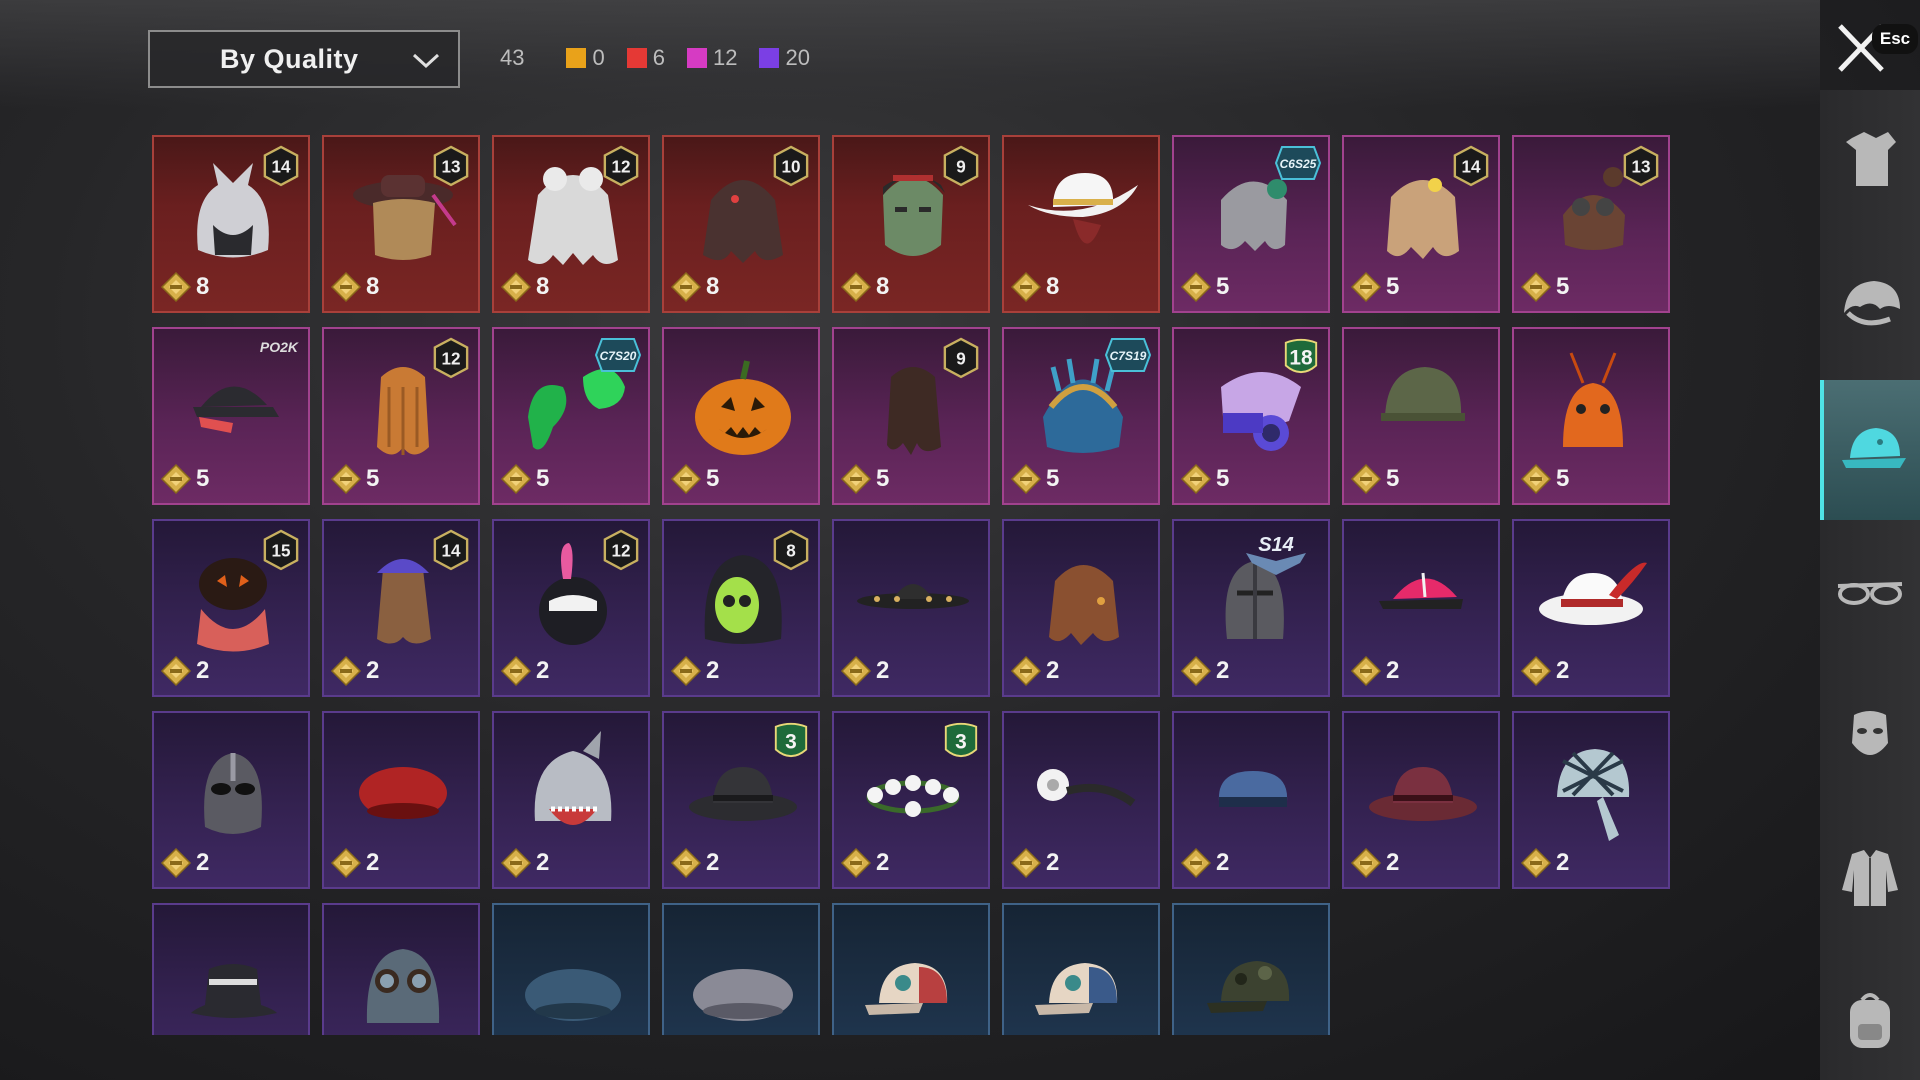 Image resolution: width=1920 pixels, height=1080 pixels. Describe the element at coordinates (1251, 224) in the screenshot. I see `item-card: C6S25 5` at that location.